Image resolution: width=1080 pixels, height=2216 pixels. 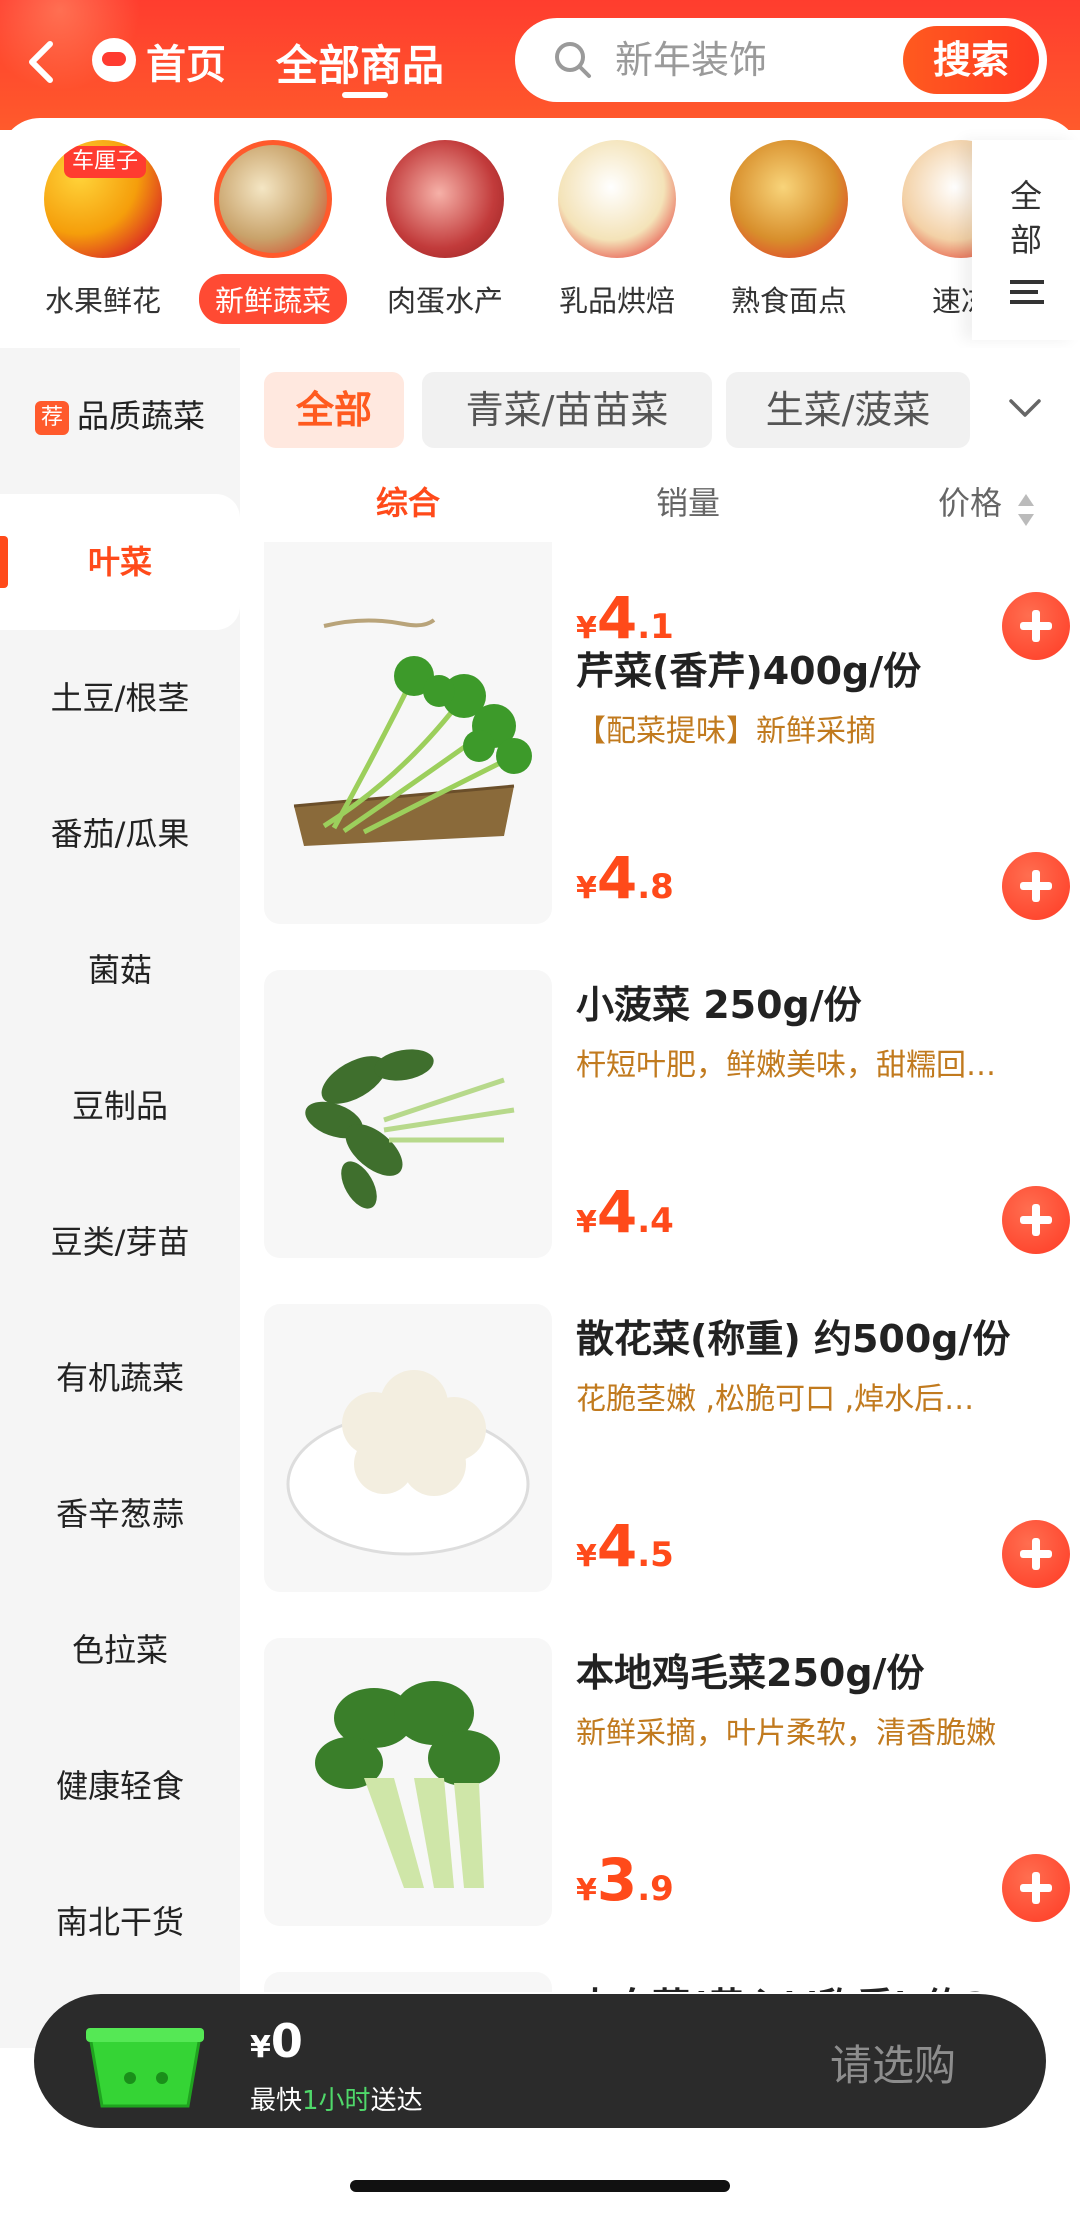 What do you see at coordinates (102, 301) in the screenshot?
I see `category-label: 水果鲜花` at bounding box center [102, 301].